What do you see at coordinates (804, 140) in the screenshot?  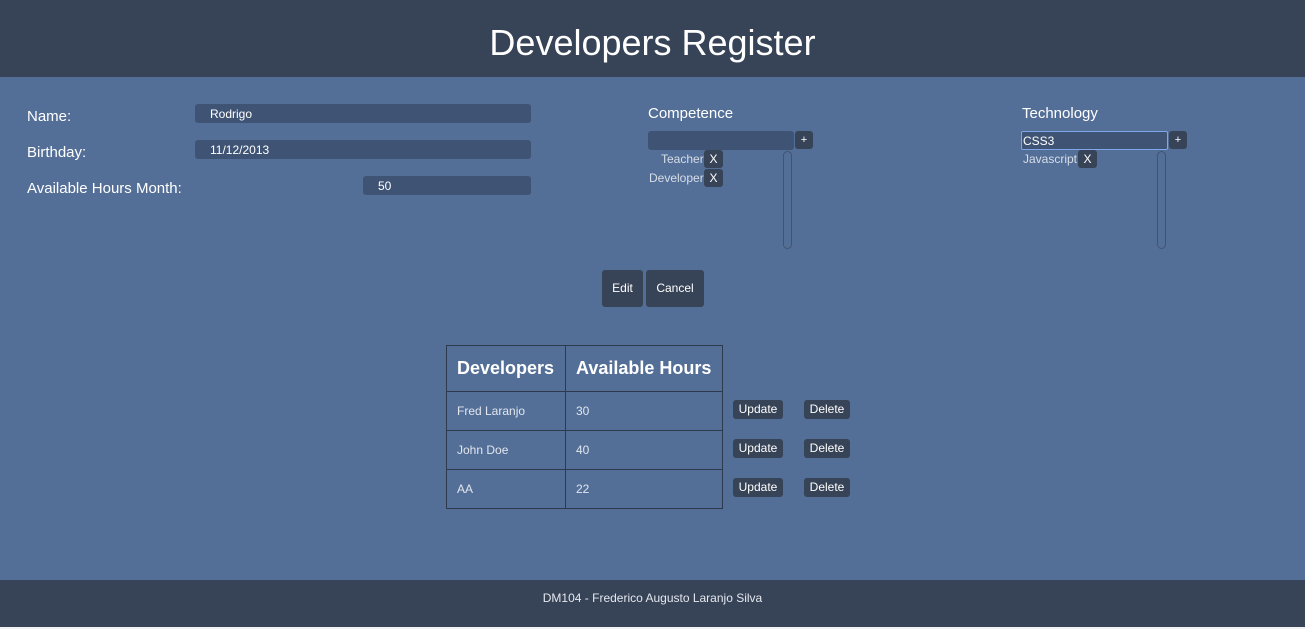 I see `add-competence-button: +` at bounding box center [804, 140].